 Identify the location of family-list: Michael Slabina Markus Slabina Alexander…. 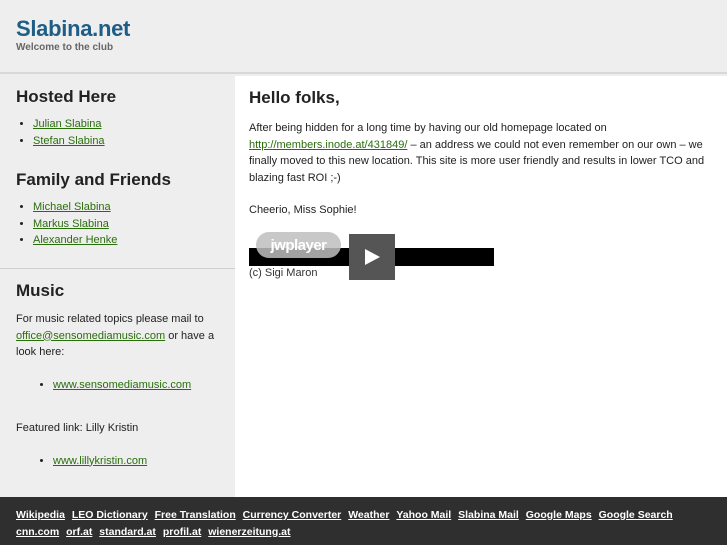
(102, 224).